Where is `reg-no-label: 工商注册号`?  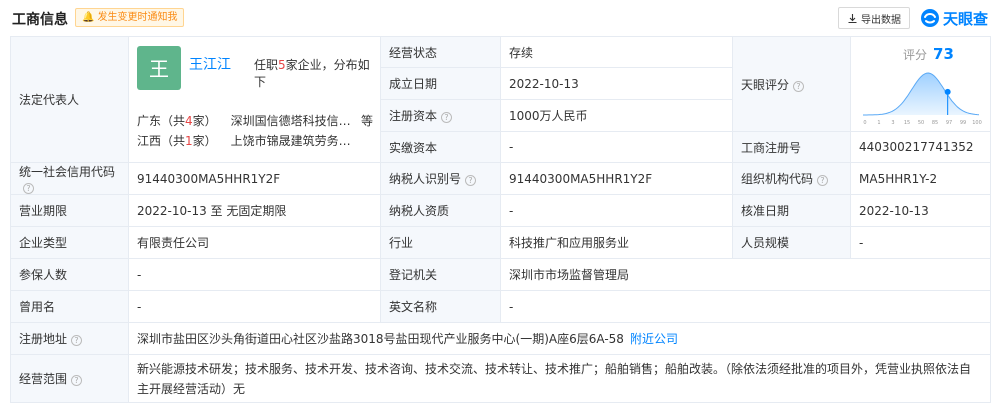 reg-no-label: 工商注册号 is located at coordinates (791, 147).